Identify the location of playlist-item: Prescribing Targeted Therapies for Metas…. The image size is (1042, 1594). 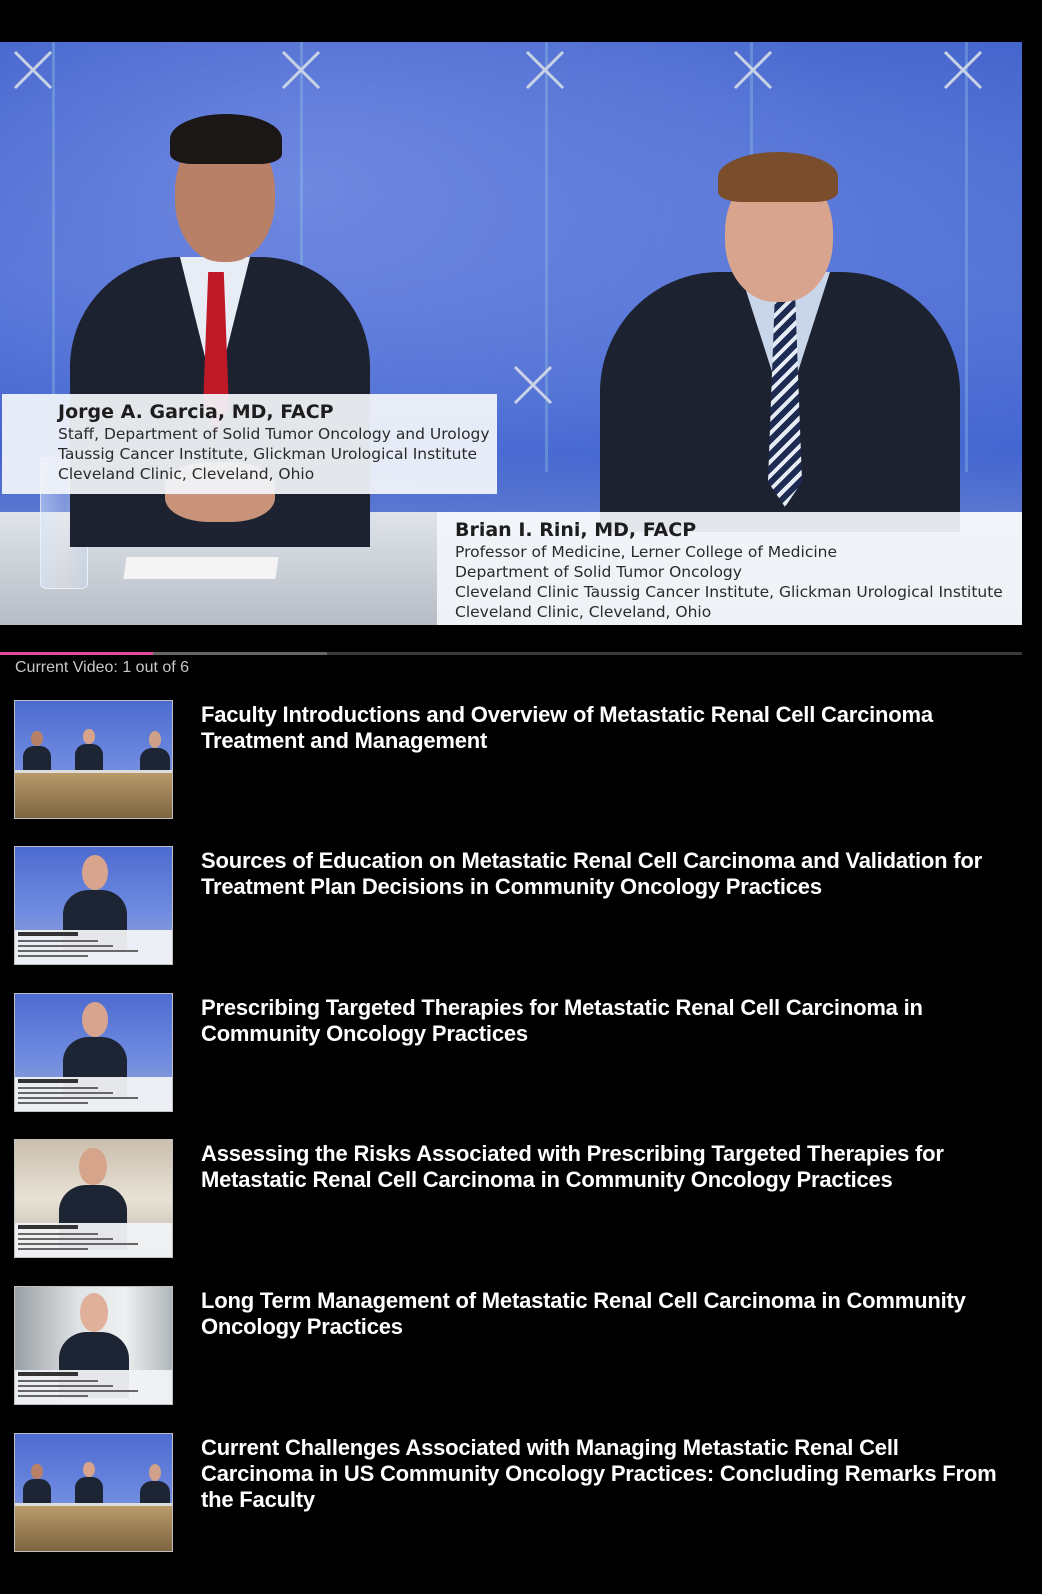
(521, 1054).